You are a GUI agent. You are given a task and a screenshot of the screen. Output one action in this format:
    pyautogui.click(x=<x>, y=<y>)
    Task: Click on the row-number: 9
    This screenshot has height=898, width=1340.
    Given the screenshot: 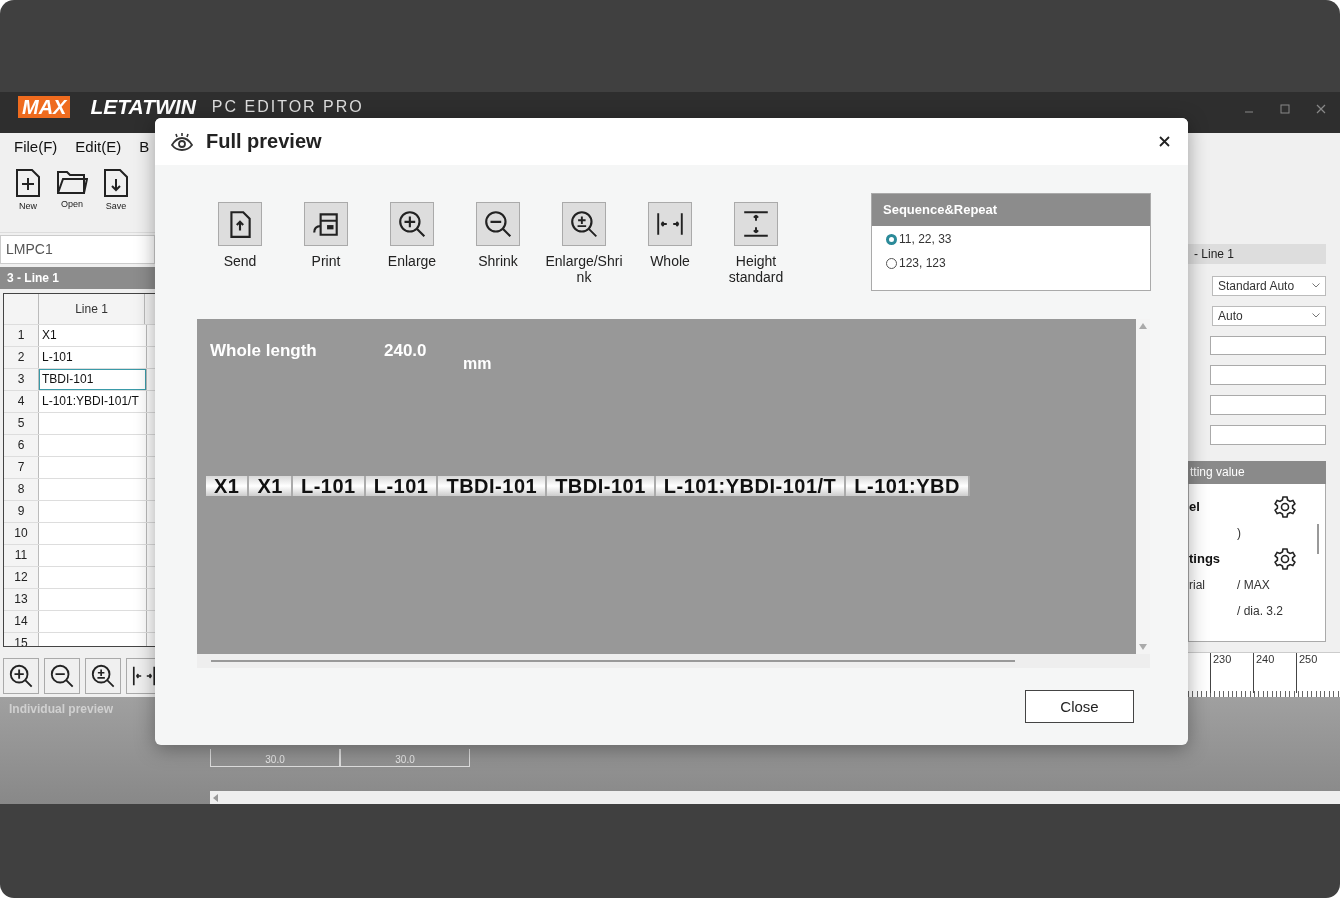 What is the action you would take?
    pyautogui.click(x=21, y=511)
    